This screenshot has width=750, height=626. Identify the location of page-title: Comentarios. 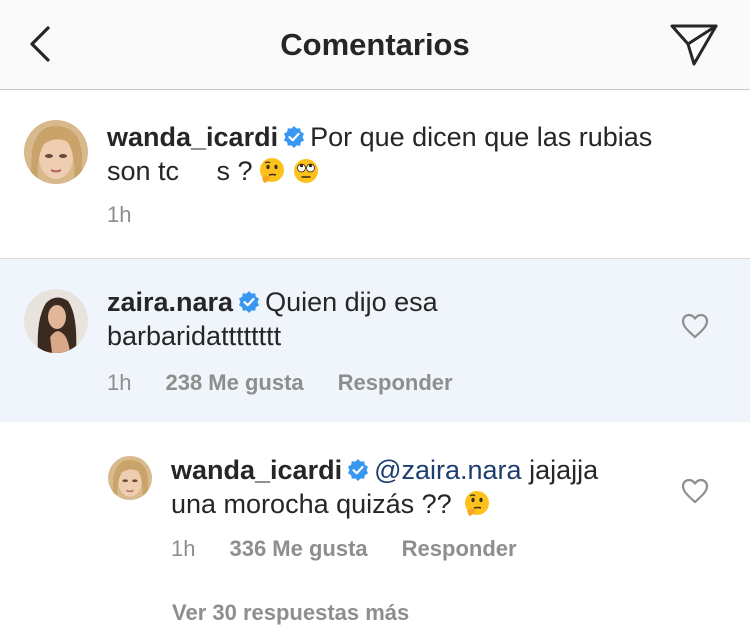
(375, 44).